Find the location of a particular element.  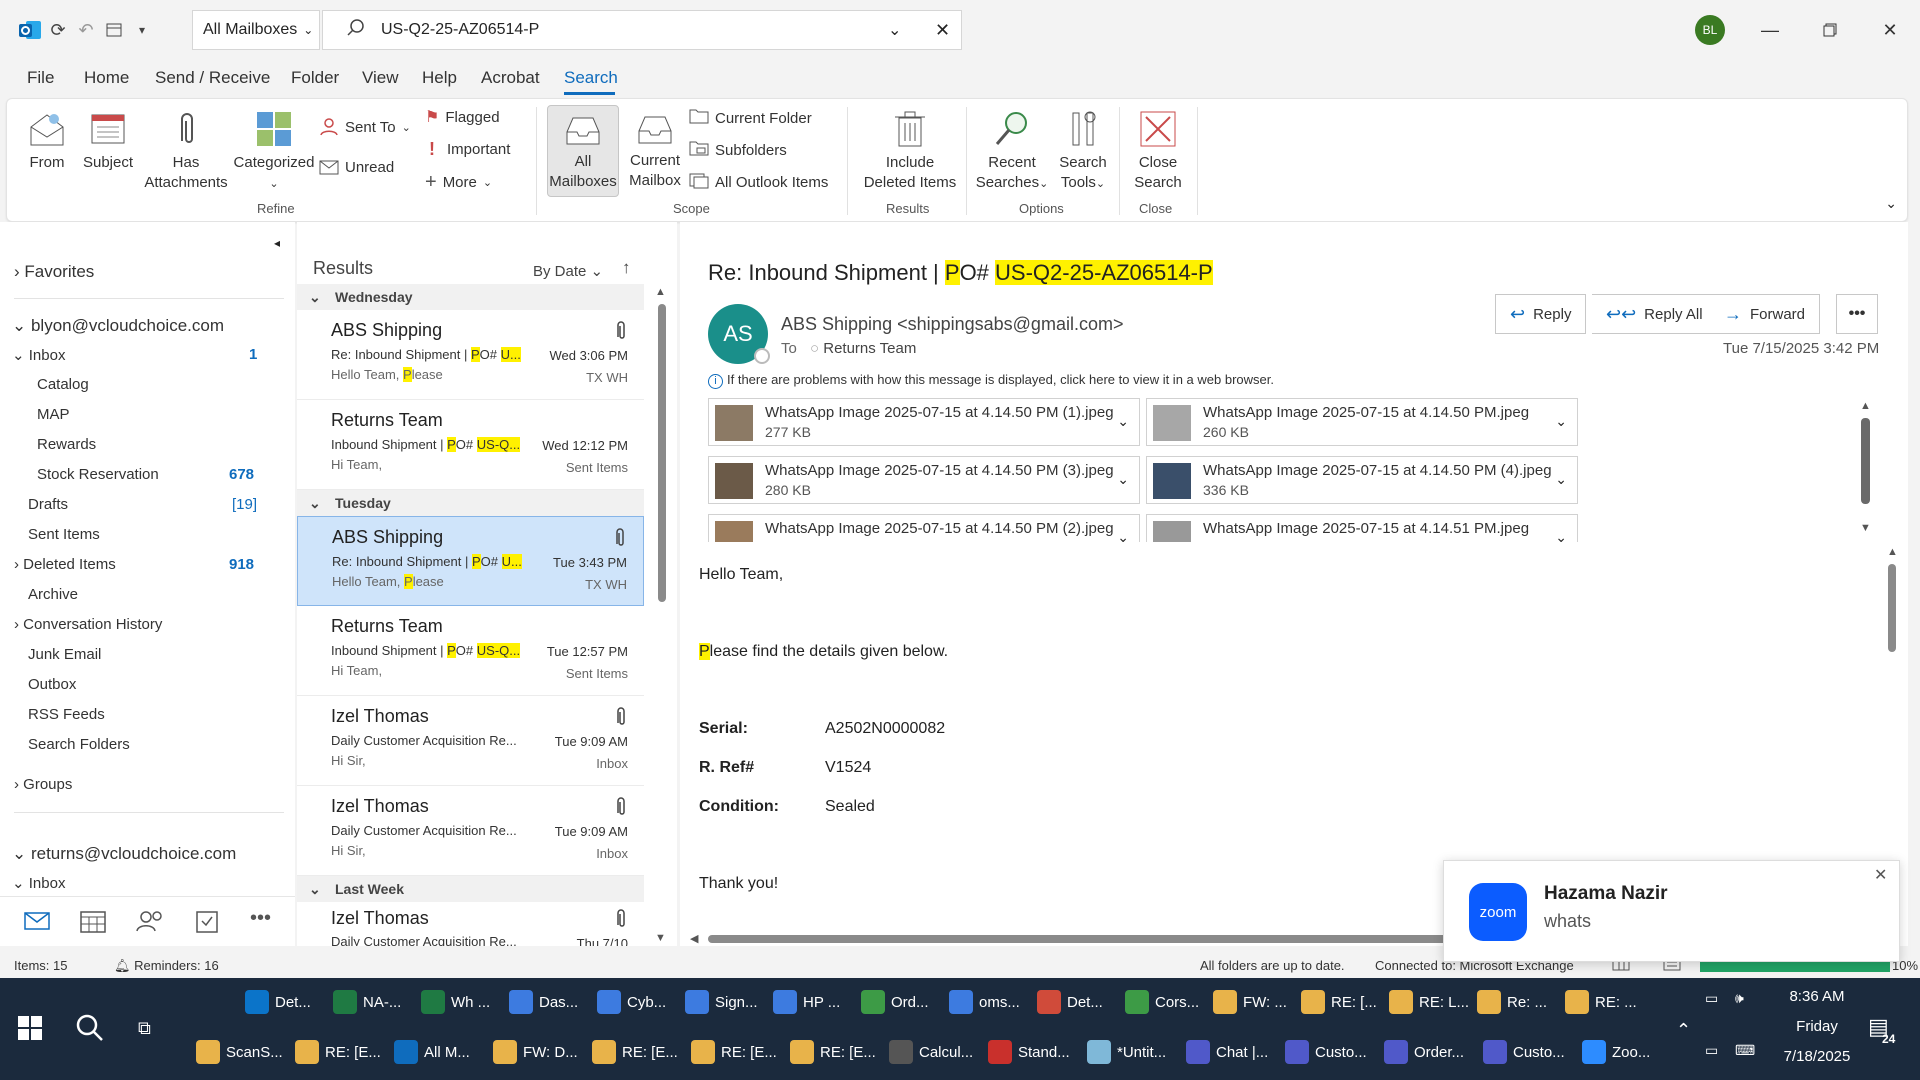

folder-sent-items: Sent Items is located at coordinates (64, 534).